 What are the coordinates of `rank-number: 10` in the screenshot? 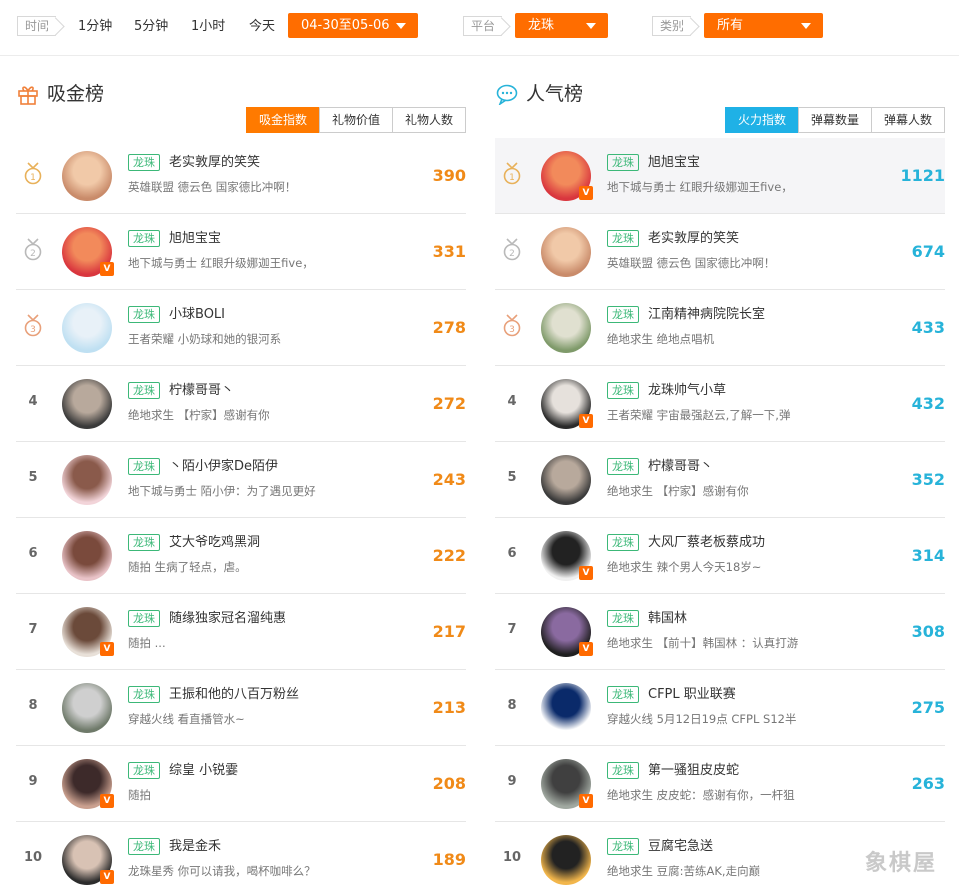 It's located at (512, 857).